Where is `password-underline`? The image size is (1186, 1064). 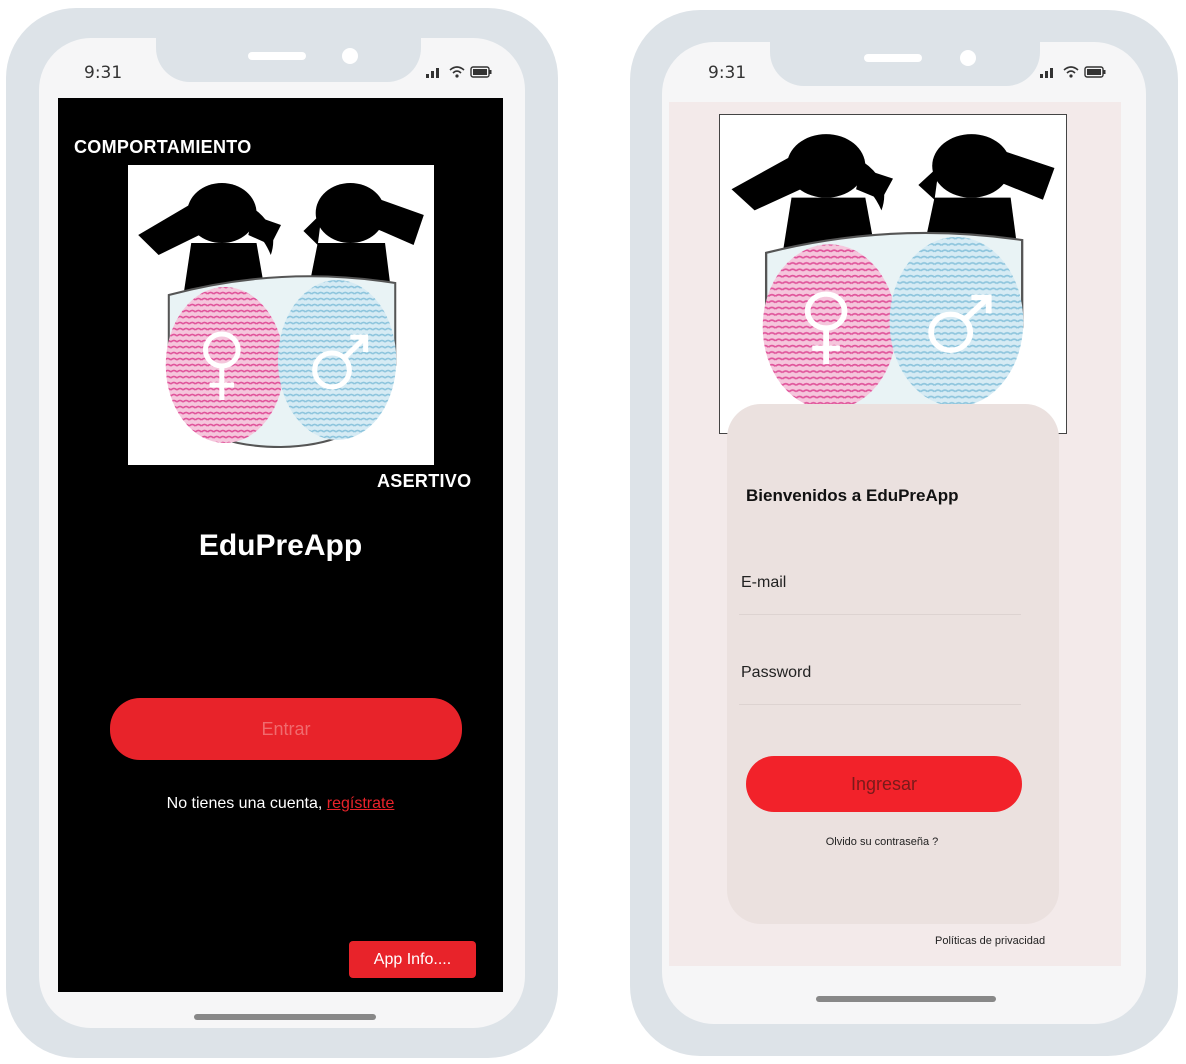
password-underline is located at coordinates (880, 704).